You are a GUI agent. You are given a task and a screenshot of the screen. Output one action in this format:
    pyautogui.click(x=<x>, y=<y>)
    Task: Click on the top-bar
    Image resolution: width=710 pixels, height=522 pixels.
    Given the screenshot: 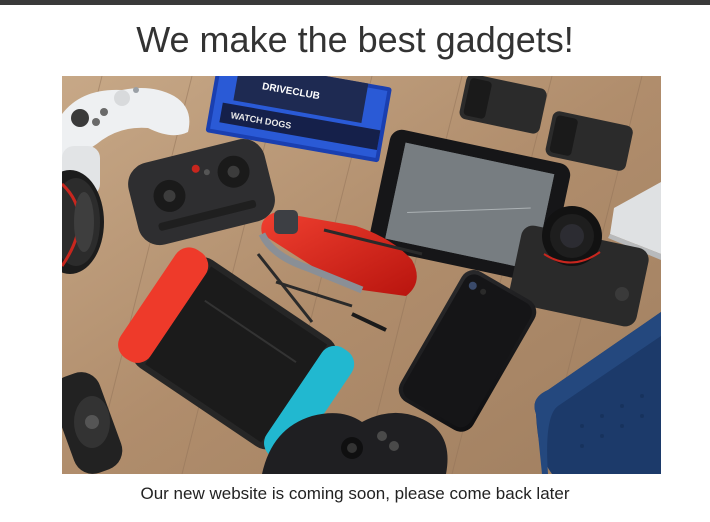 What is the action you would take?
    pyautogui.click(x=355, y=2)
    